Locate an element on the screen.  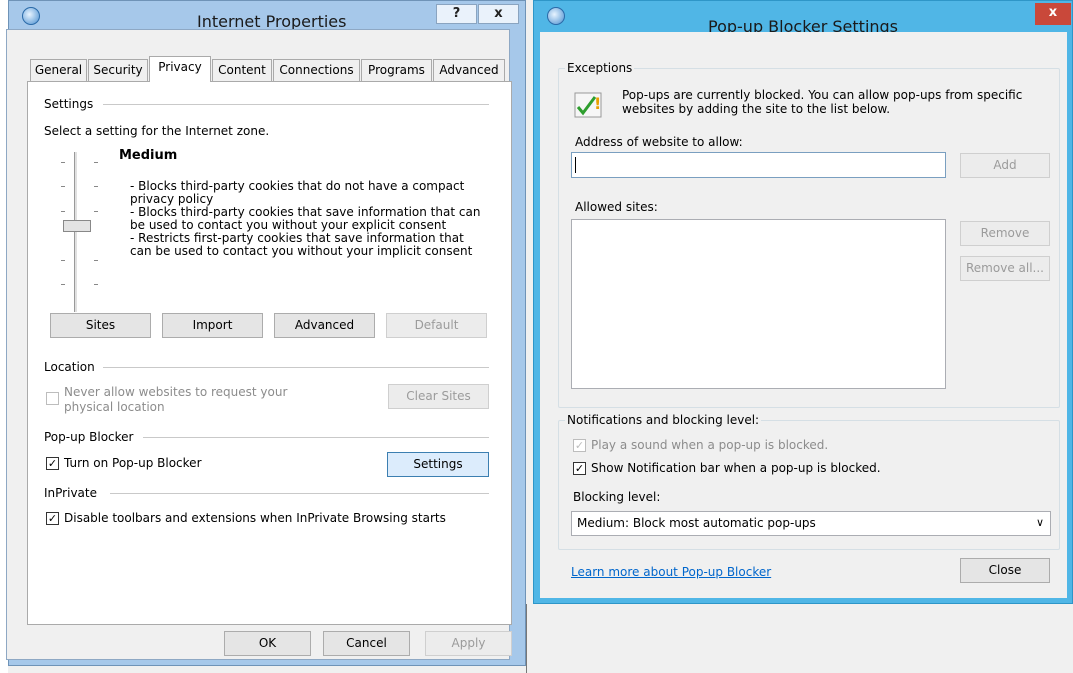
ok-button: OK is located at coordinates (267, 643).